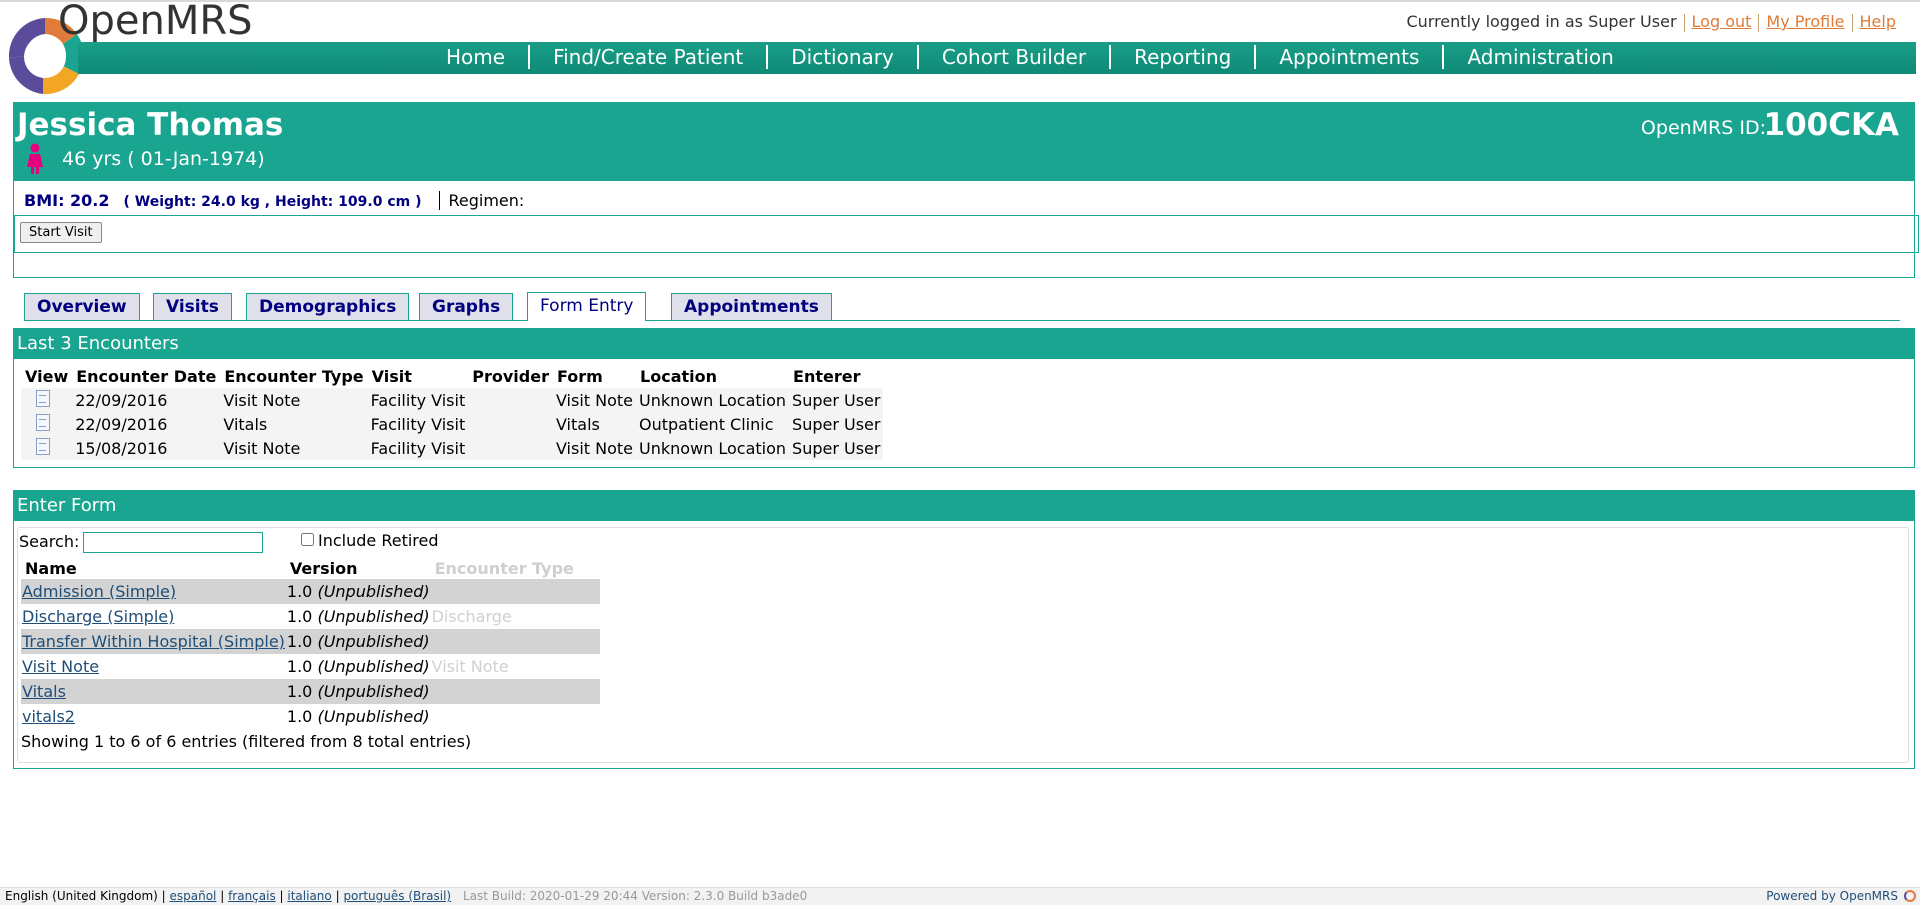 The width and height of the screenshot is (1920, 905). What do you see at coordinates (1878, 21) in the screenshot?
I see `help-link: Help` at bounding box center [1878, 21].